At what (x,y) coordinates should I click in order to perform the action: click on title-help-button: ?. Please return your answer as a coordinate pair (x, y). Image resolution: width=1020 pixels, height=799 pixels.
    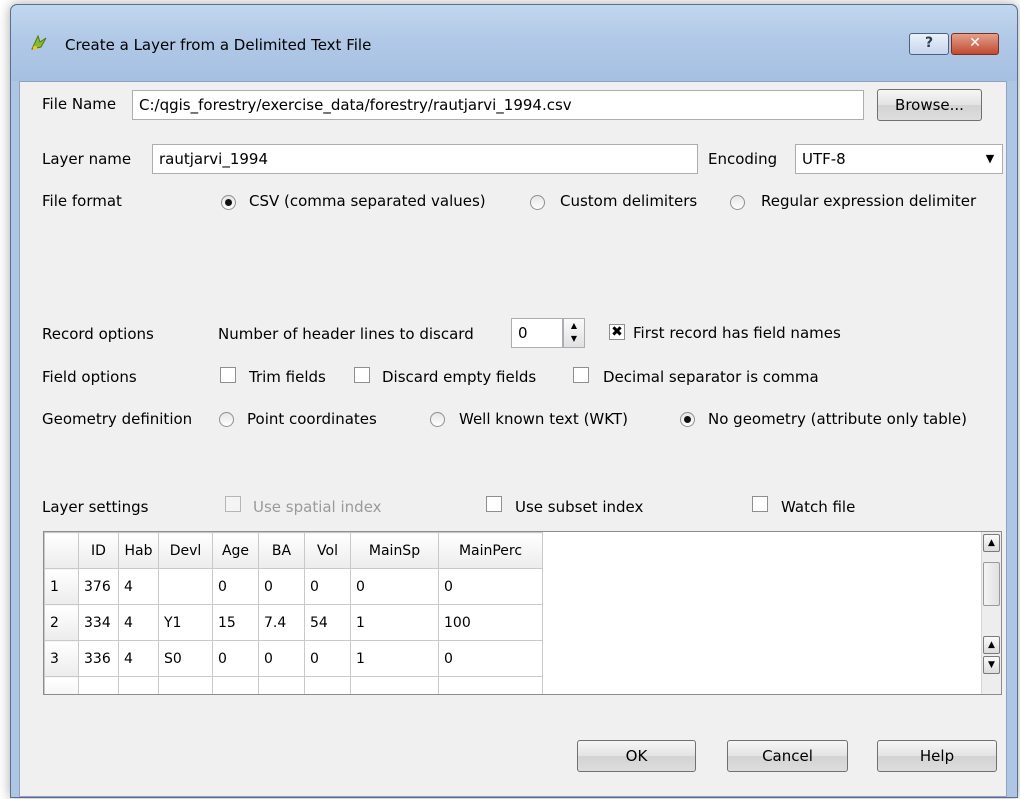
    Looking at the image, I should click on (929, 44).